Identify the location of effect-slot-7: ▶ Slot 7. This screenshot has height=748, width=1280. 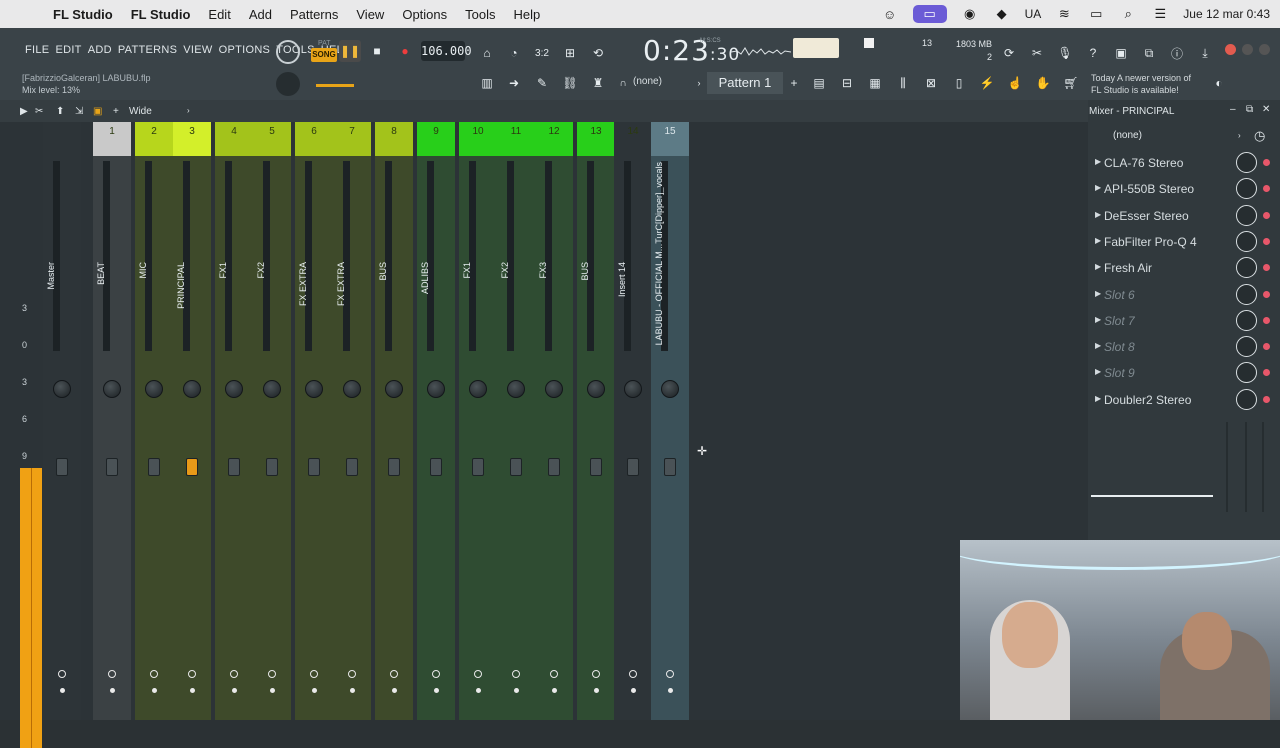
(1184, 321).